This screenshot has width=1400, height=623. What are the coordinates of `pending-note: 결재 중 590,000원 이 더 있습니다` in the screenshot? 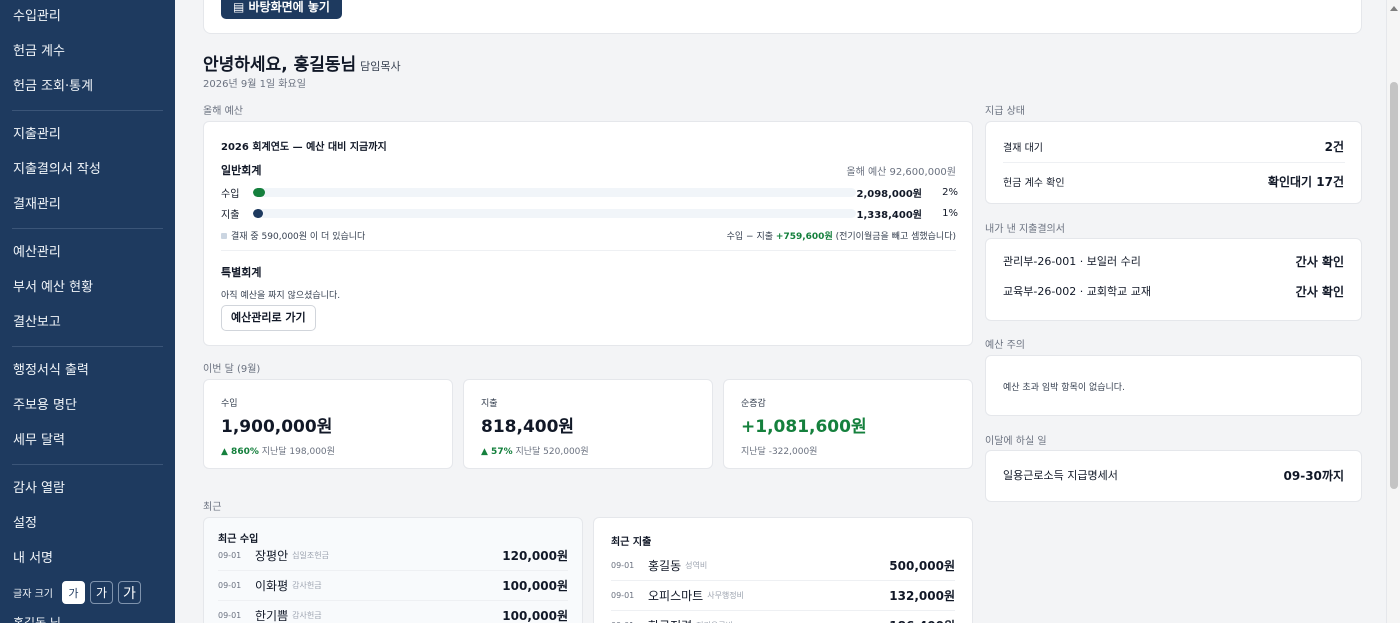 It's located at (293, 235).